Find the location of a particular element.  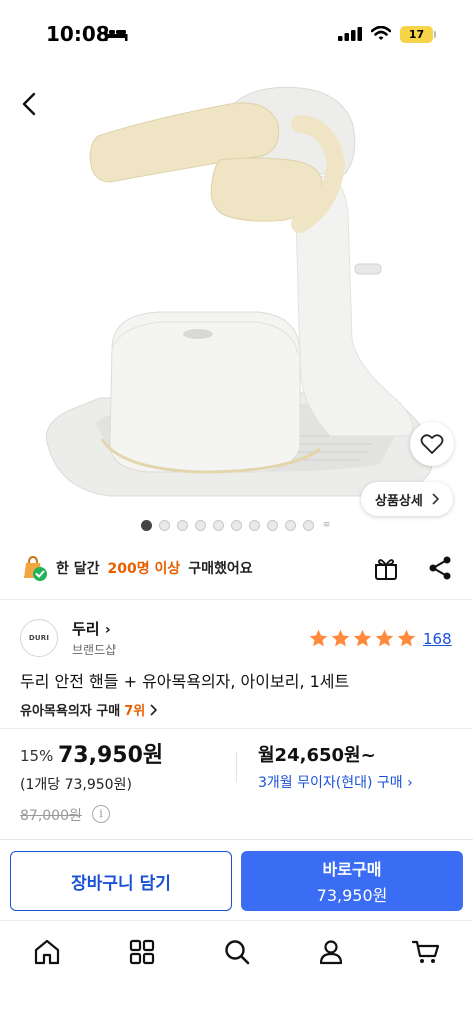

search-icon is located at coordinates (237, 952).